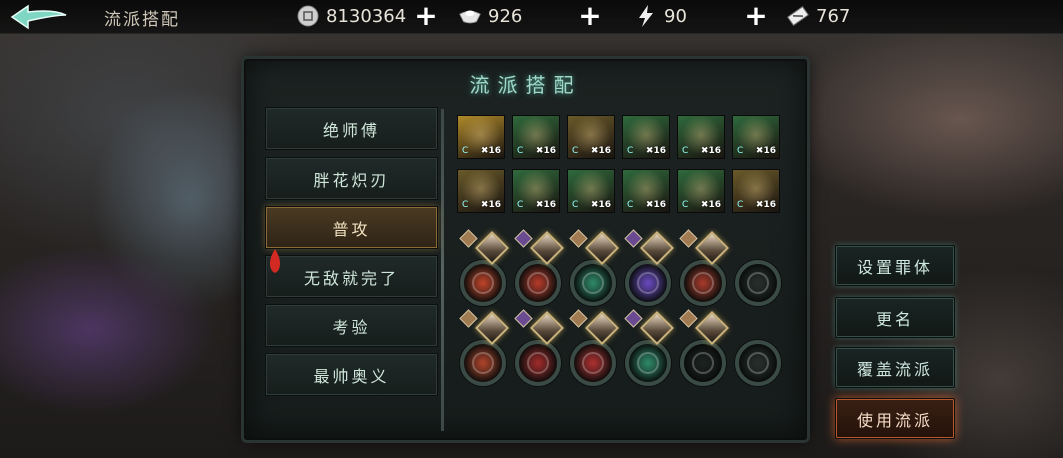  I want to click on burst-skill-icon, so click(703, 283).